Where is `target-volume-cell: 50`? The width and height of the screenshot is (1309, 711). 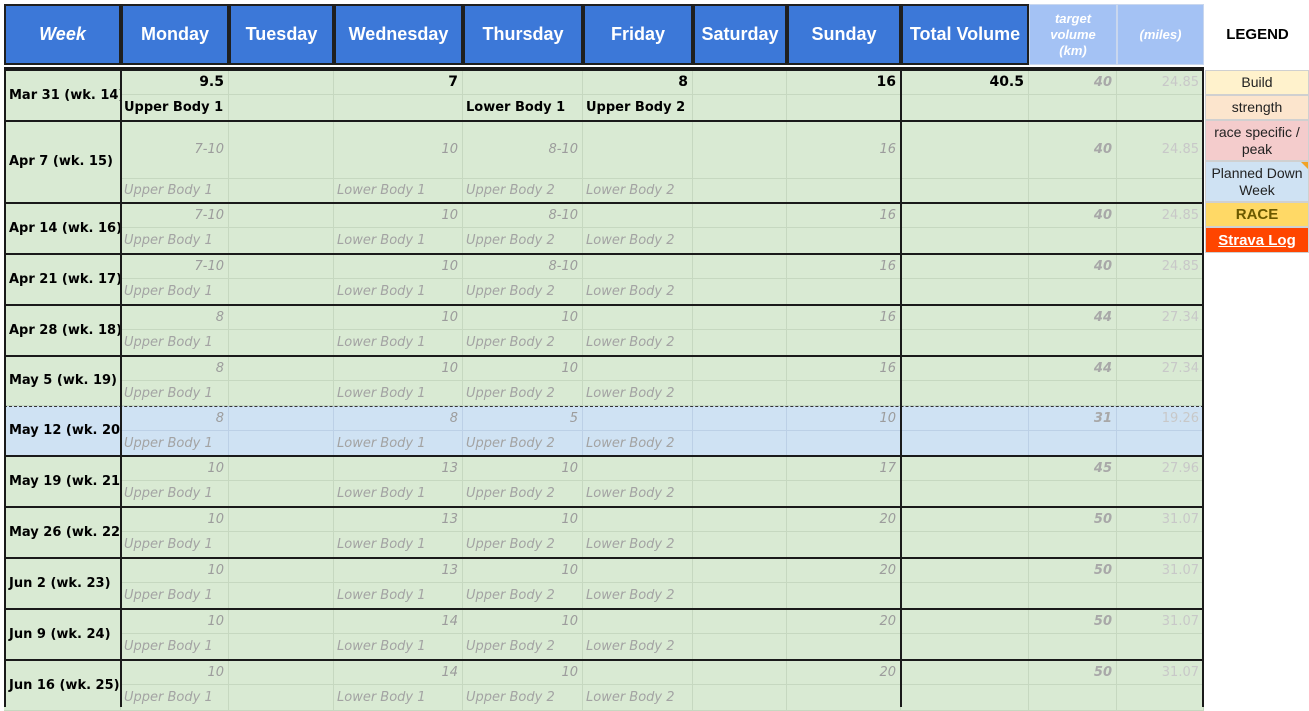 target-volume-cell: 50 is located at coordinates (1073, 570).